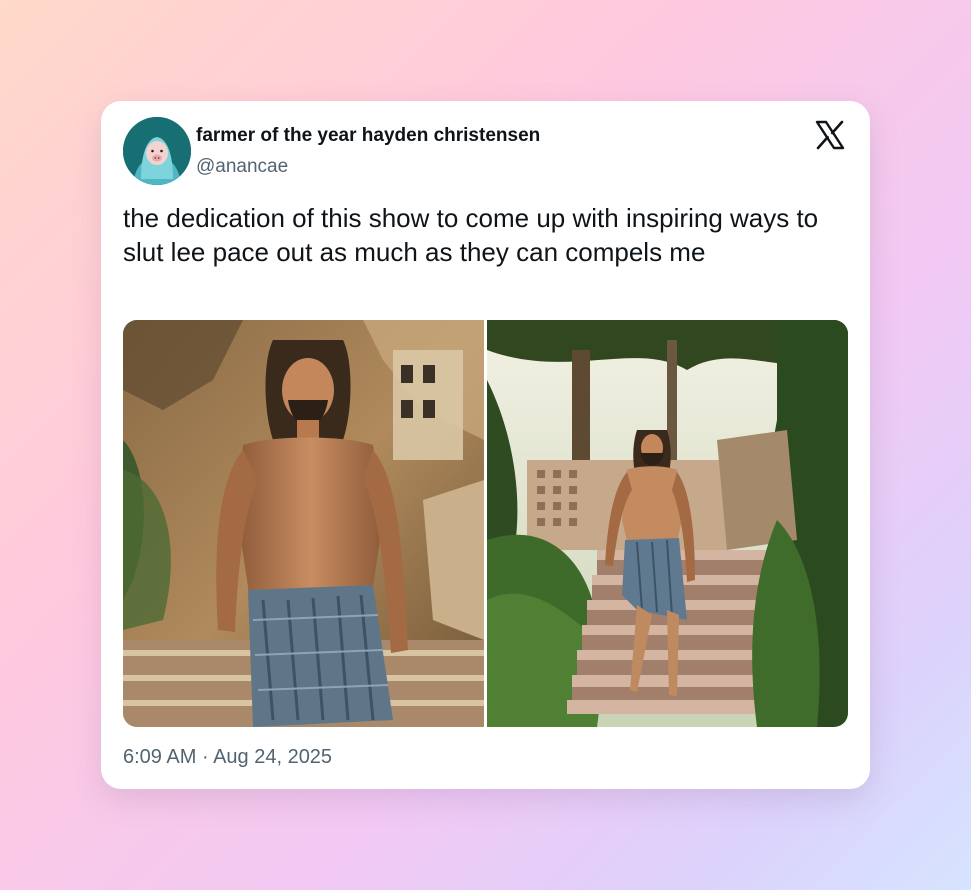 Image resolution: width=971 pixels, height=890 pixels. Describe the element at coordinates (159, 757) in the screenshot. I see `tweet-time: 6:09 AM` at that location.